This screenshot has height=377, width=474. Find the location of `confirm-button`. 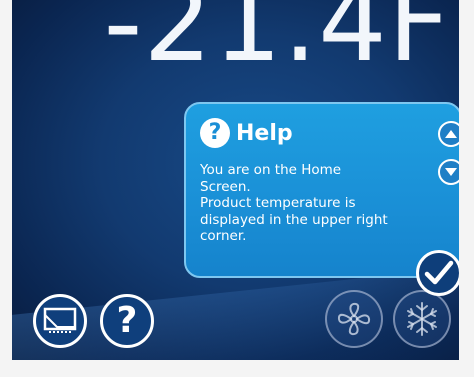

confirm-button is located at coordinates (437, 273).